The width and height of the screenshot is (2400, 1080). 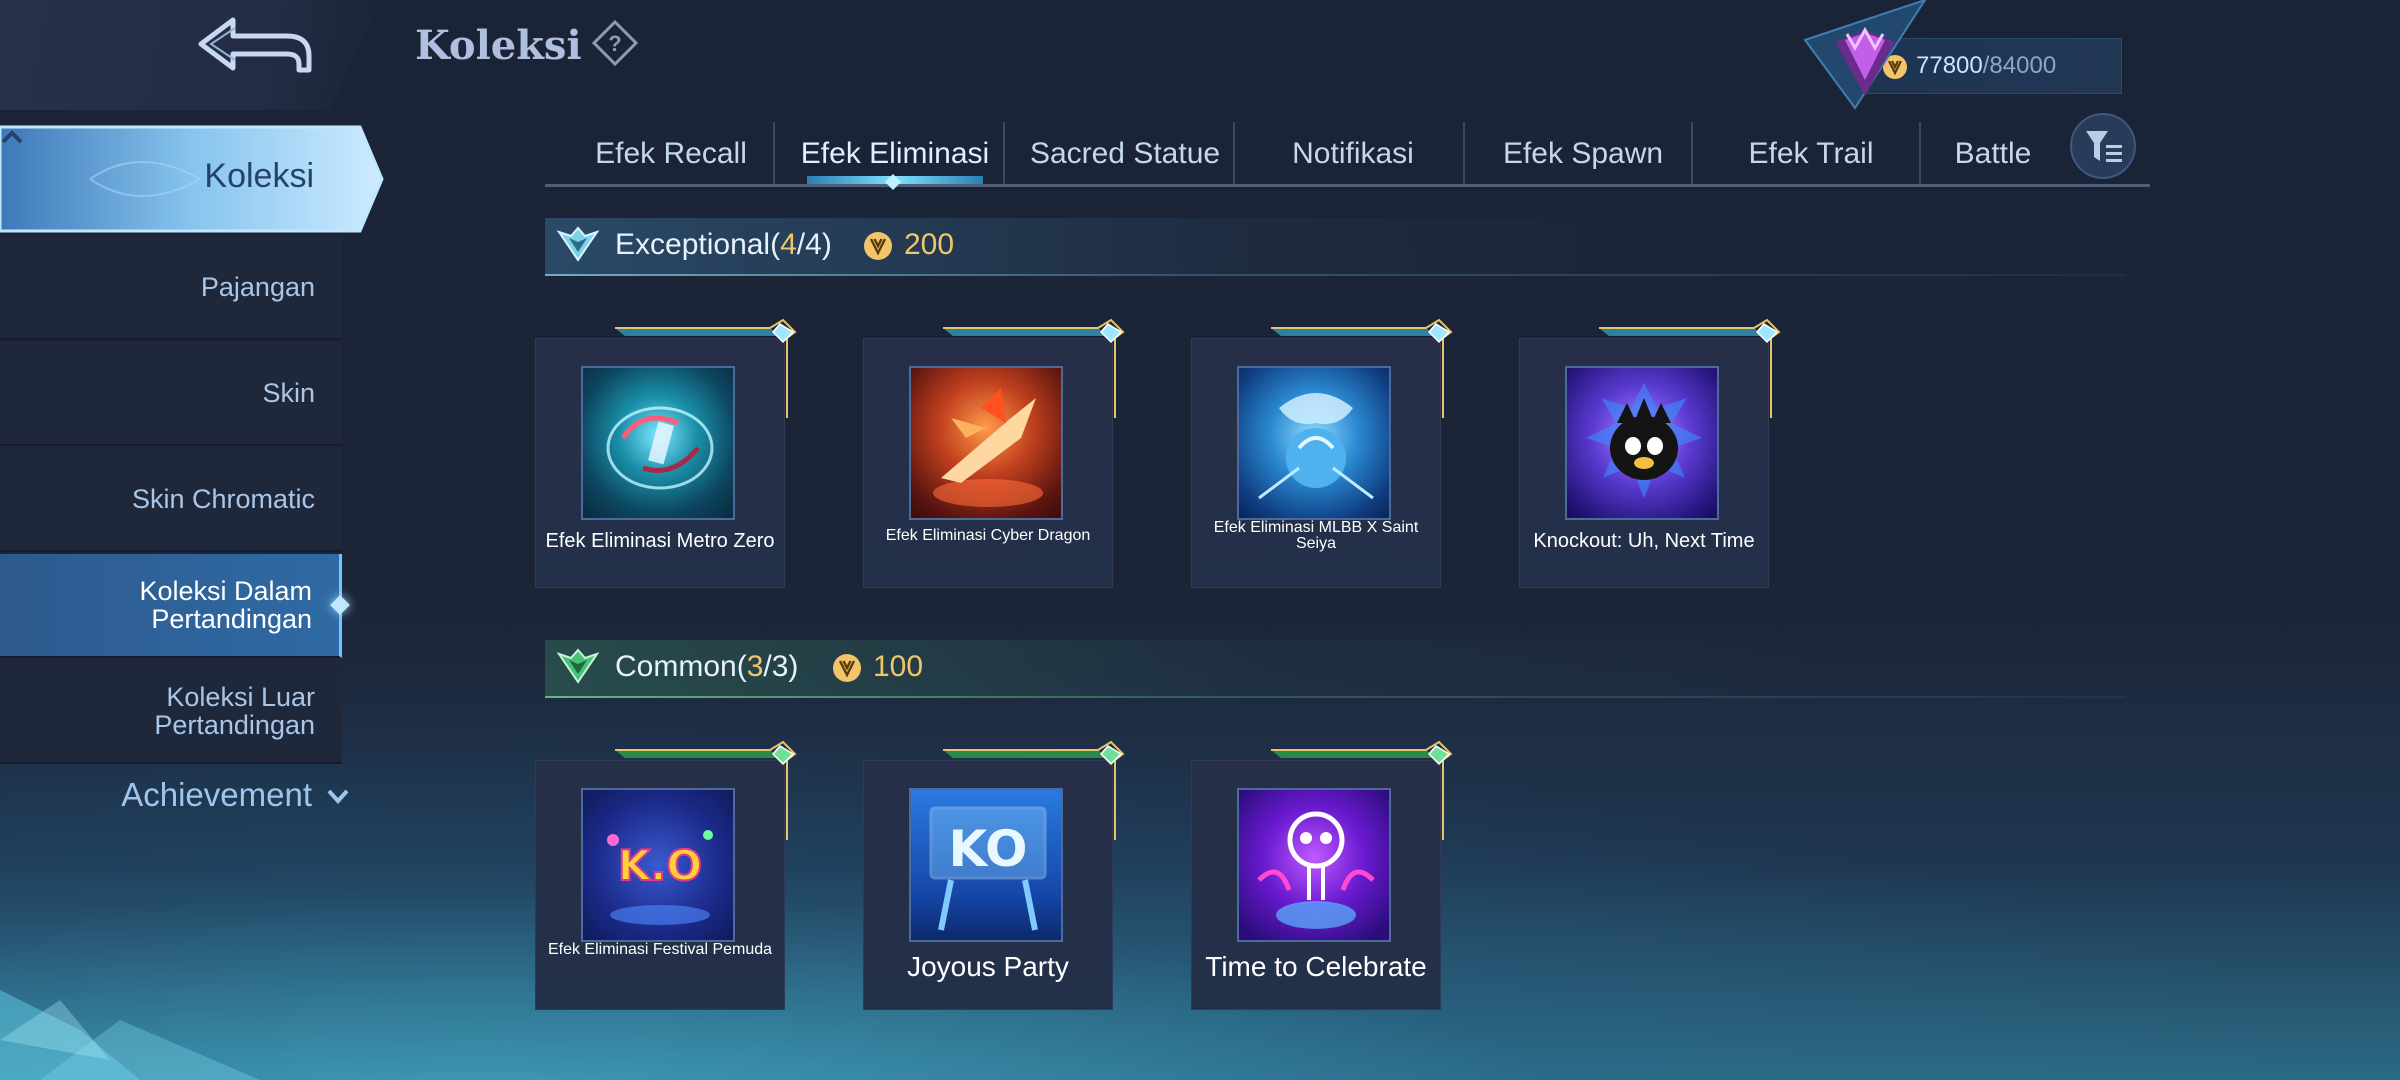 I want to click on item-name: Efek Eliminasi Festival Pemuda, so click(x=660, y=949).